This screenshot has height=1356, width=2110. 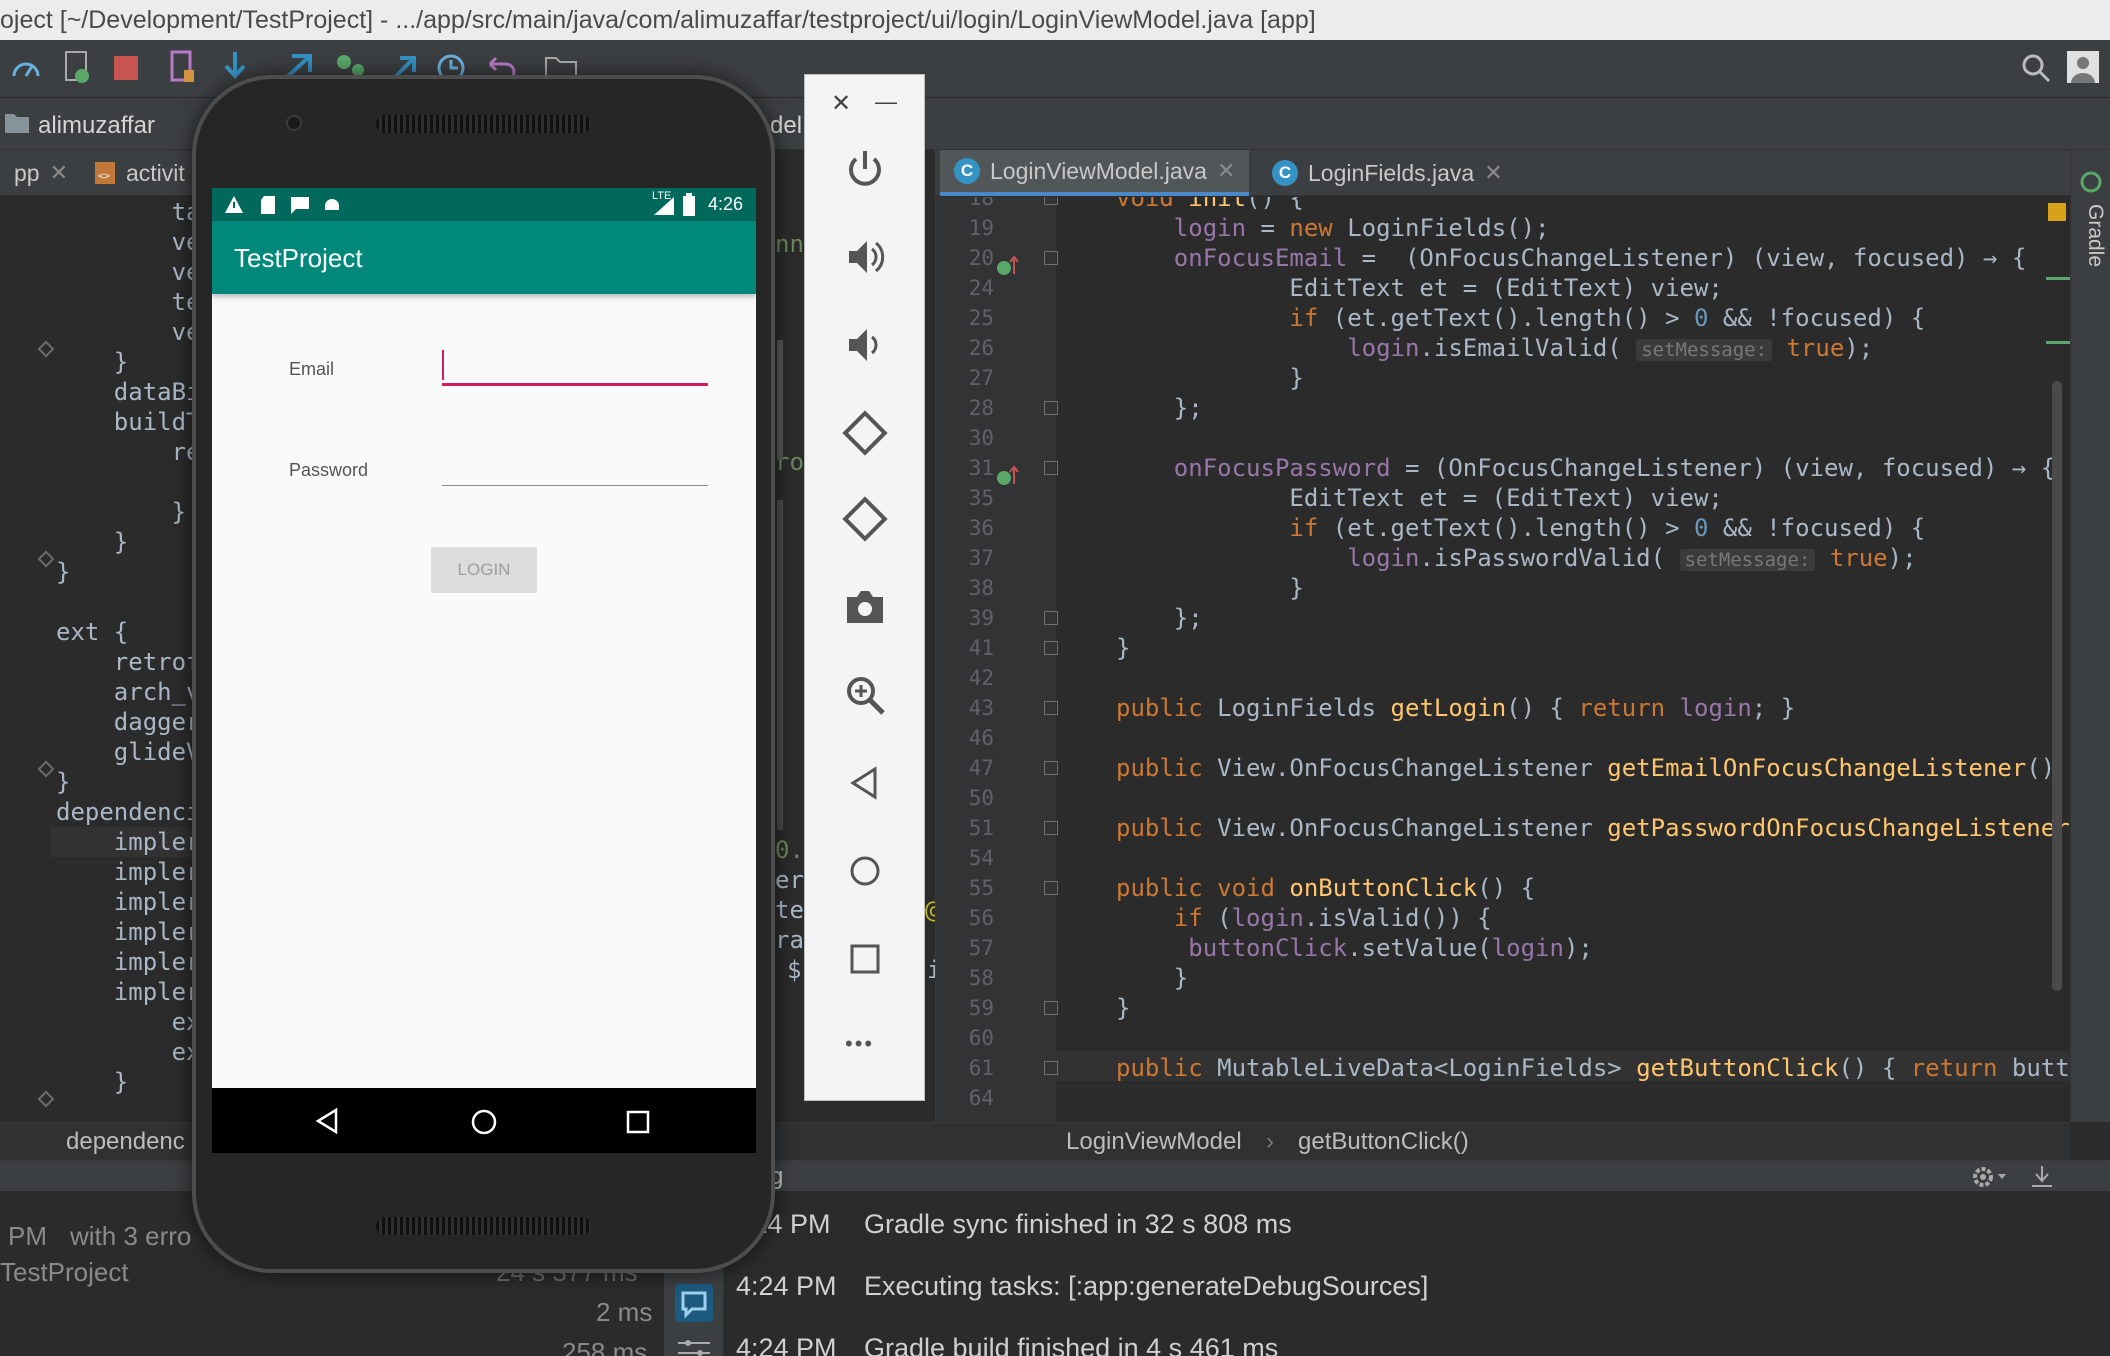 I want to click on overview-button, so click(x=865, y=959).